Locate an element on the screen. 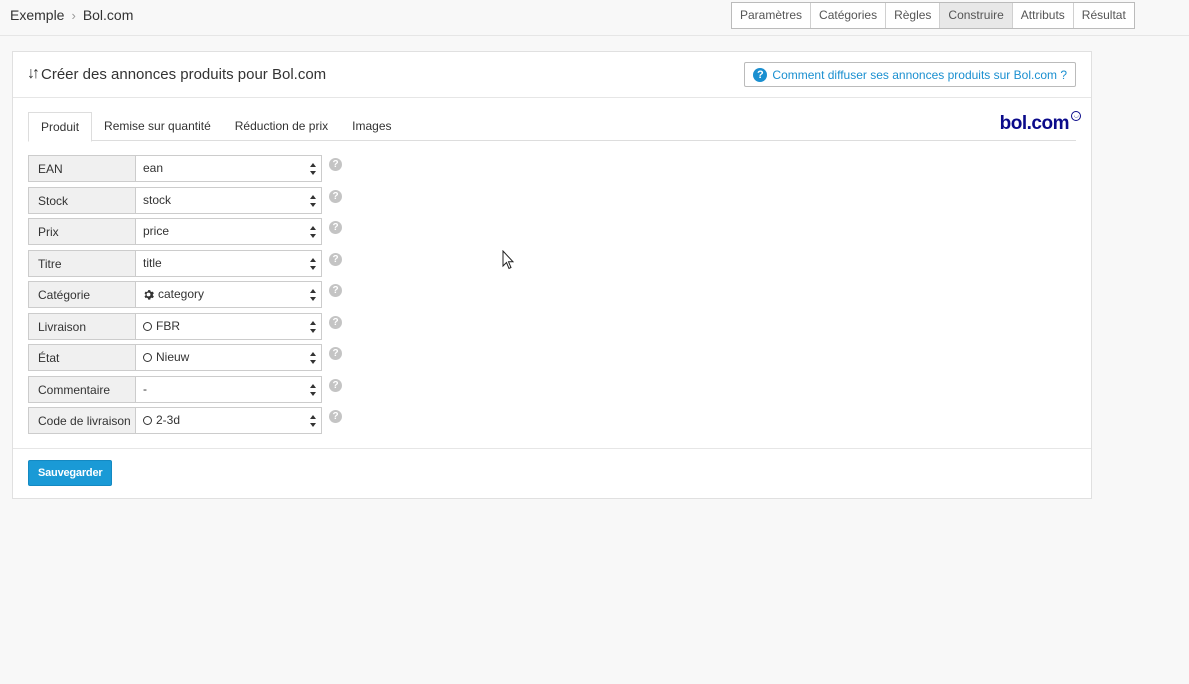 The image size is (1189, 684). step-resultat: Résultat is located at coordinates (1104, 15).